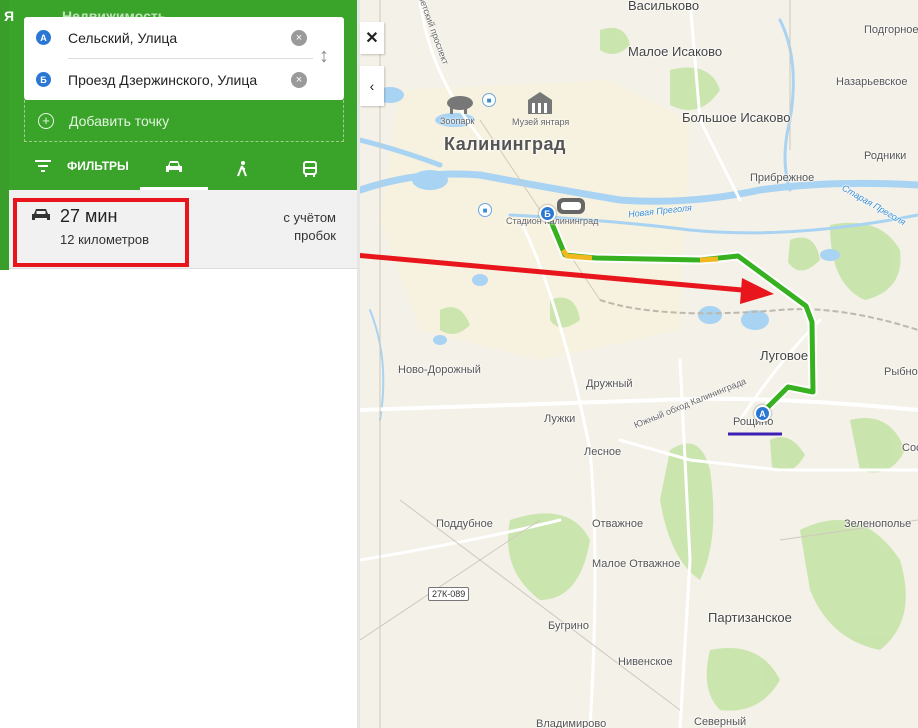  I want to click on mode-transit-tab, so click(310, 168).